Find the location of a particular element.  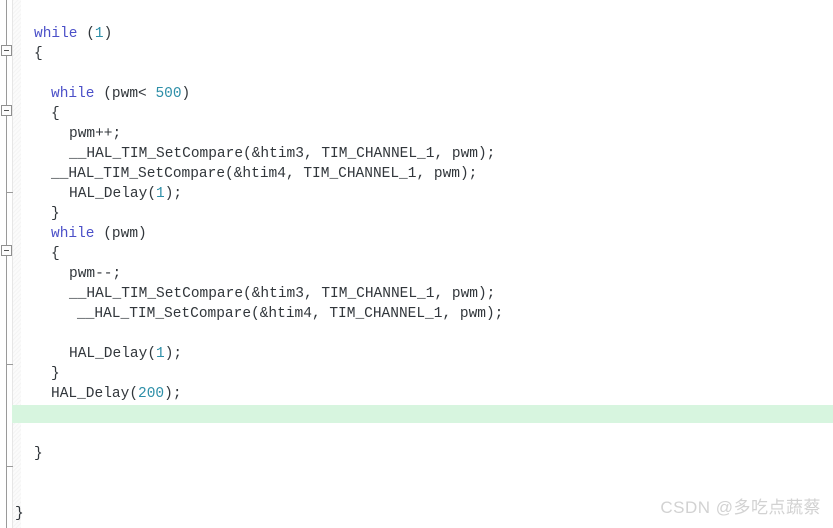

code-line: pwm--; is located at coordinates (60, 274).